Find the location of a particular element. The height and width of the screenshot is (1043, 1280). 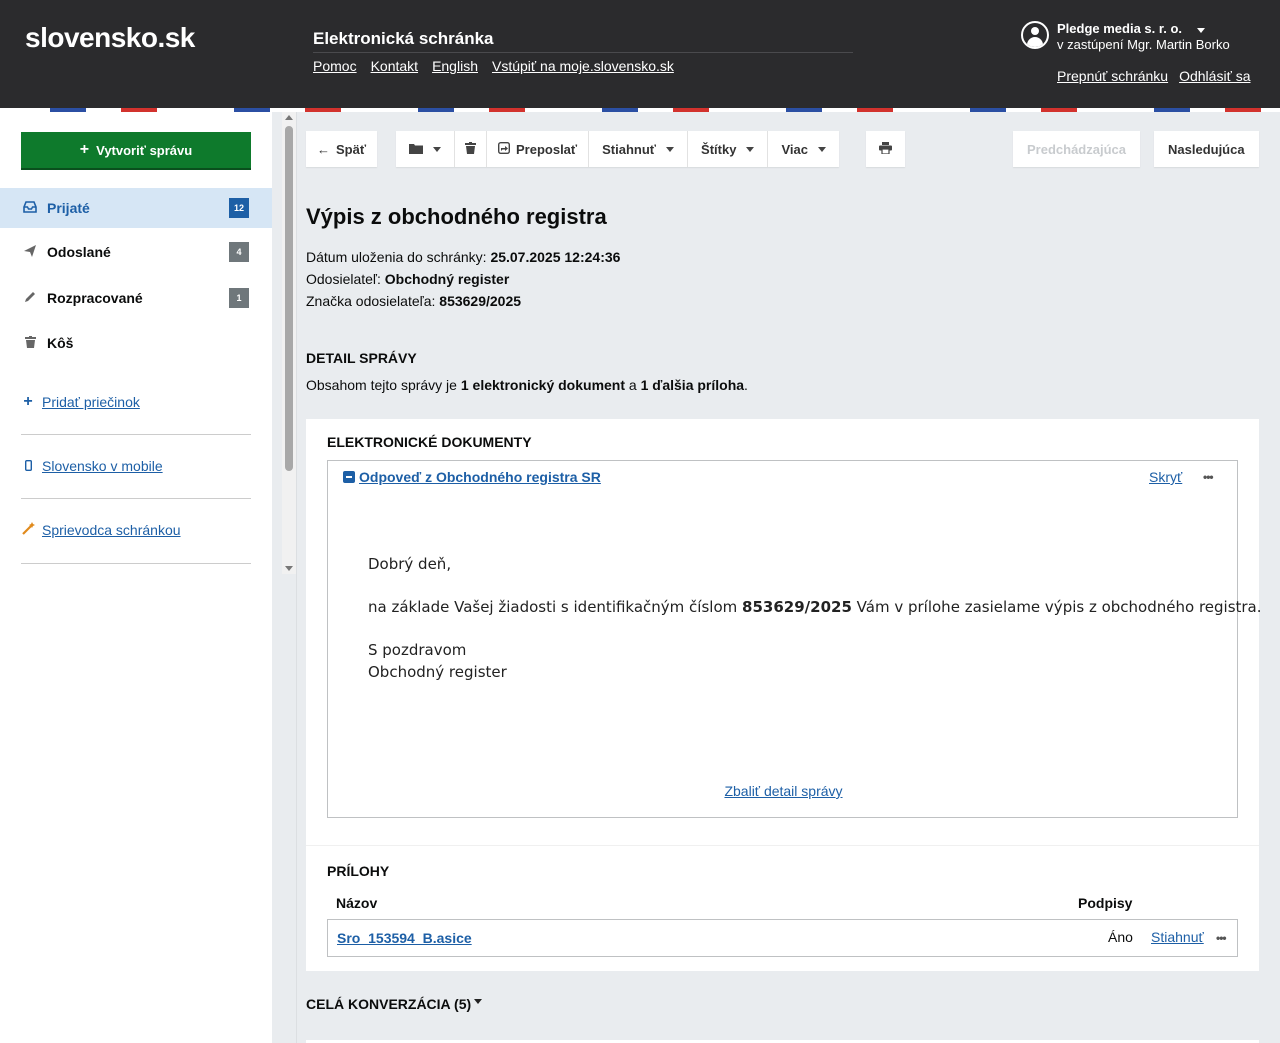

count-badge: 12 is located at coordinates (239, 208).